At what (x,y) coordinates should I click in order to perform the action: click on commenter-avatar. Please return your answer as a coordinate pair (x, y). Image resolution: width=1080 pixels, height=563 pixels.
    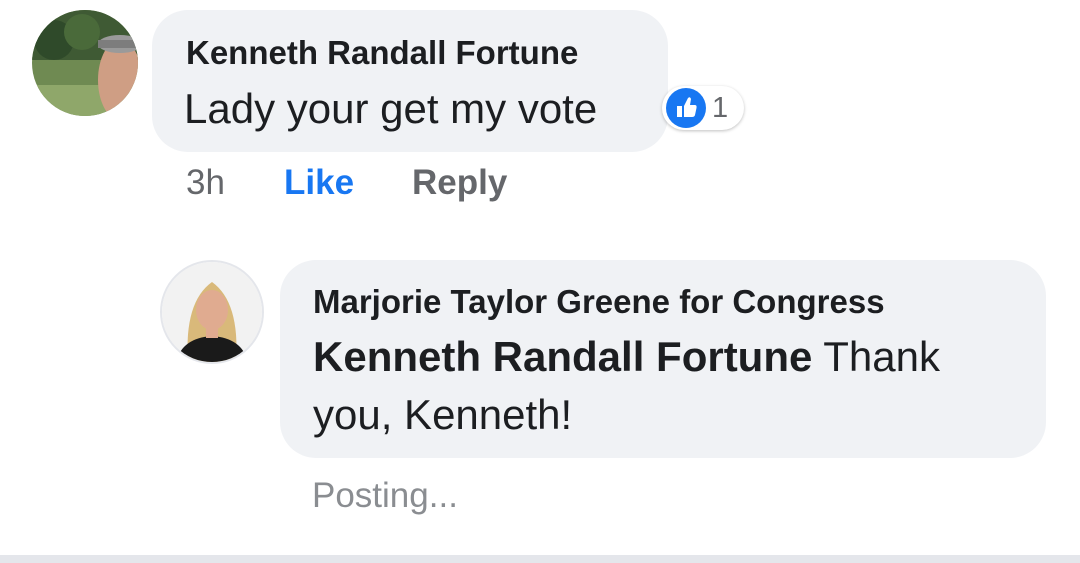
    Looking at the image, I should click on (85, 63).